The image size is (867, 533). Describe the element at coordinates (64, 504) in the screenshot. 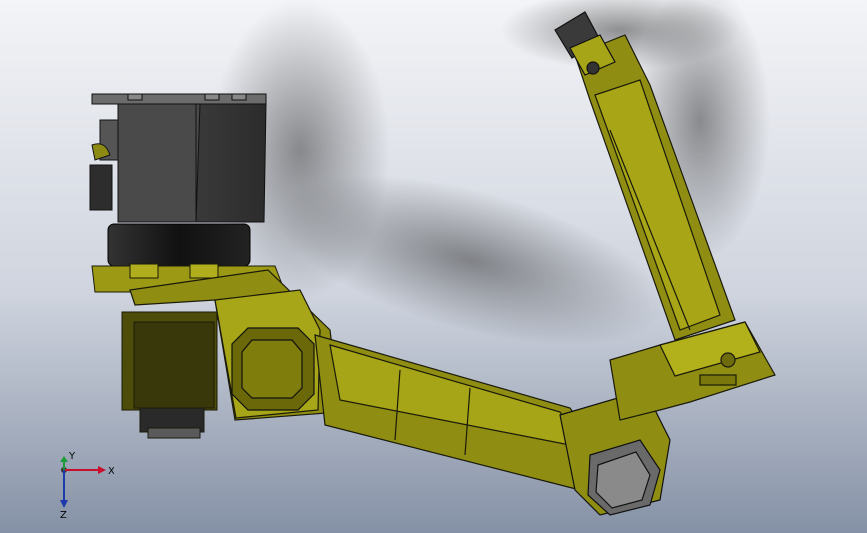

I see `z-axis-arrowhead` at that location.